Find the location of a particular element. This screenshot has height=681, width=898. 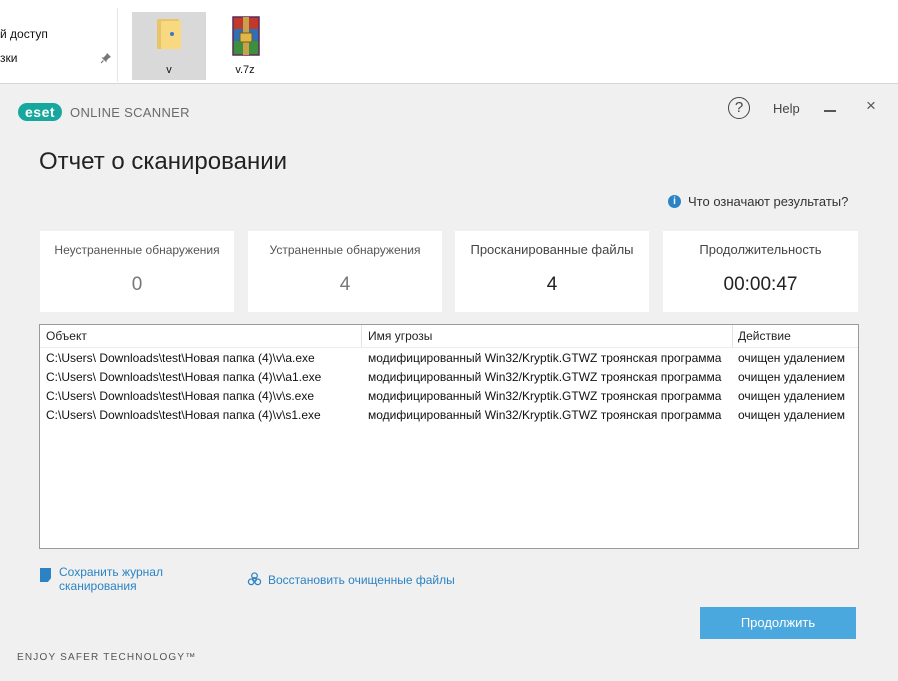

file-archive-v7z: v.7z is located at coordinates (245, 46).